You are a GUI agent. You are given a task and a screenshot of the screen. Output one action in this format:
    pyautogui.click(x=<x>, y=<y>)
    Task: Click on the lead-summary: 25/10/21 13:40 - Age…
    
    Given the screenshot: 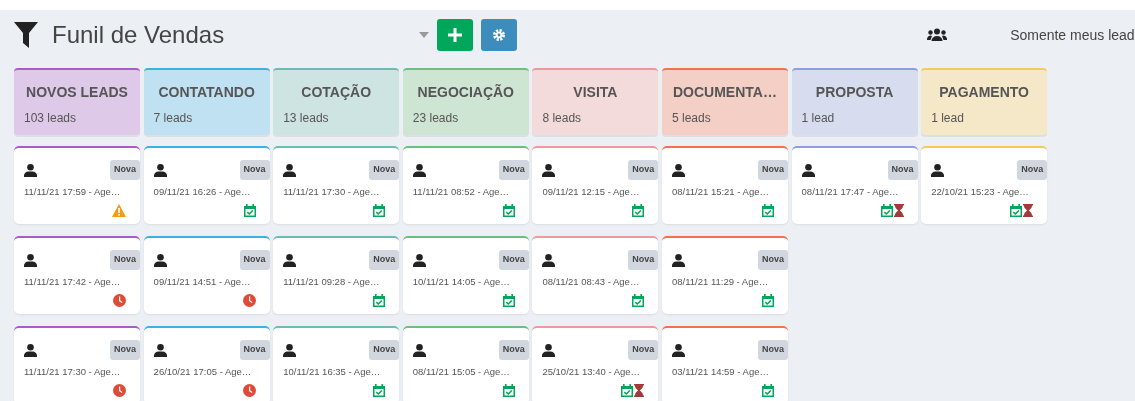 What is the action you would take?
    pyautogui.click(x=592, y=372)
    